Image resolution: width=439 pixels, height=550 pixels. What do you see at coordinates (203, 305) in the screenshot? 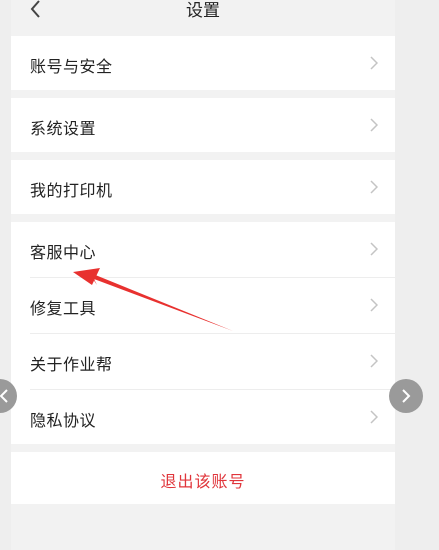
I see `menu-item-repair-tool: 修复工具` at bounding box center [203, 305].